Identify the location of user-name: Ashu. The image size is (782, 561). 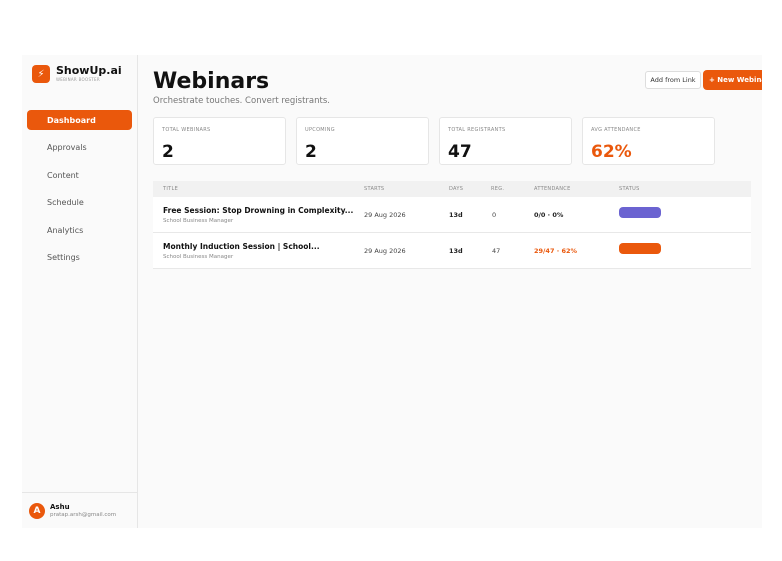
(60, 506).